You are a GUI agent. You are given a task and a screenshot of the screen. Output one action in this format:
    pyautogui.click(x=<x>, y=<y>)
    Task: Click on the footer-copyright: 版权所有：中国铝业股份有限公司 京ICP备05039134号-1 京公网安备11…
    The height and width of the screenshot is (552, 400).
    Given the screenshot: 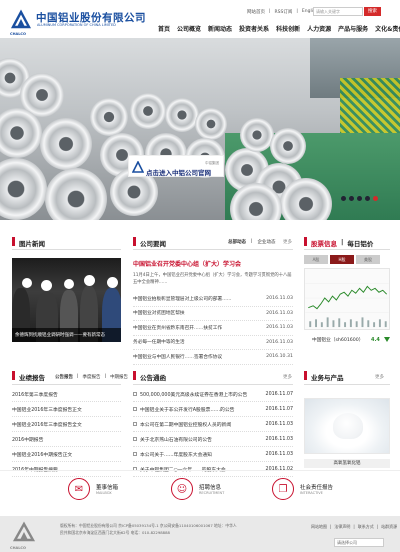 What is the action you would take?
    pyautogui.click(x=148, y=529)
    